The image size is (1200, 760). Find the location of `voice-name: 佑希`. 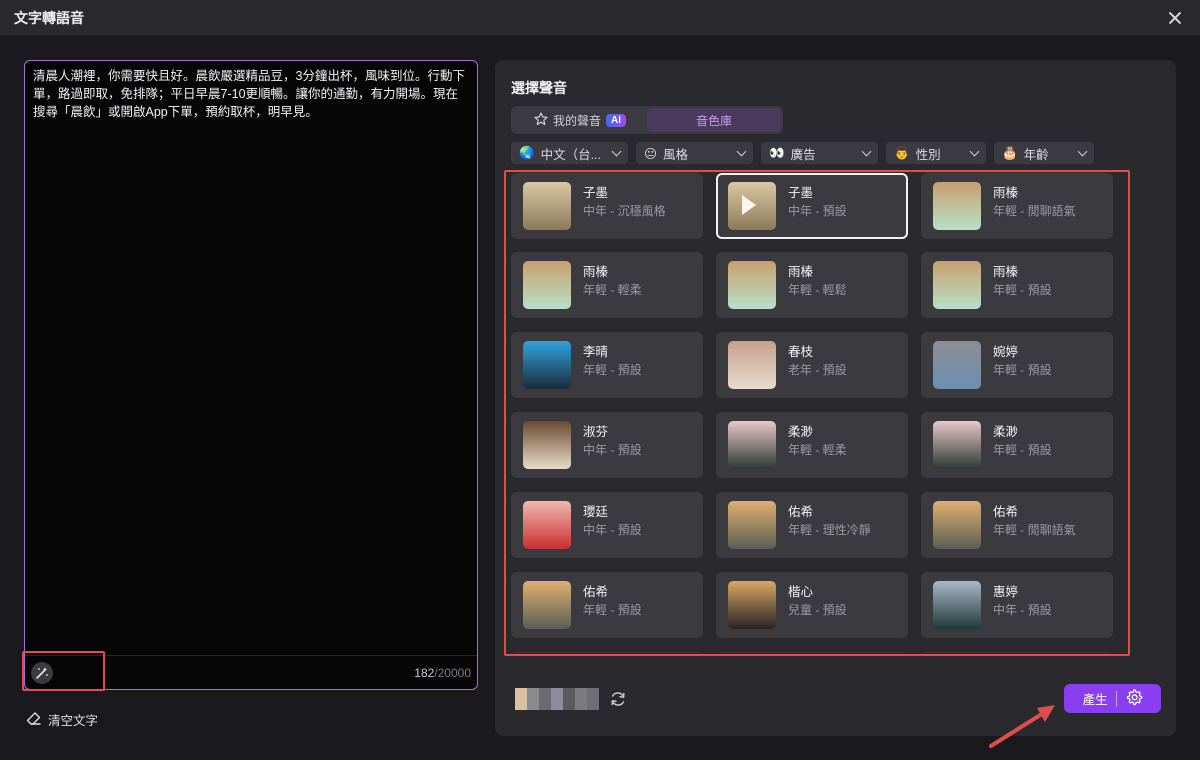

voice-name: 佑希 is located at coordinates (801, 512).